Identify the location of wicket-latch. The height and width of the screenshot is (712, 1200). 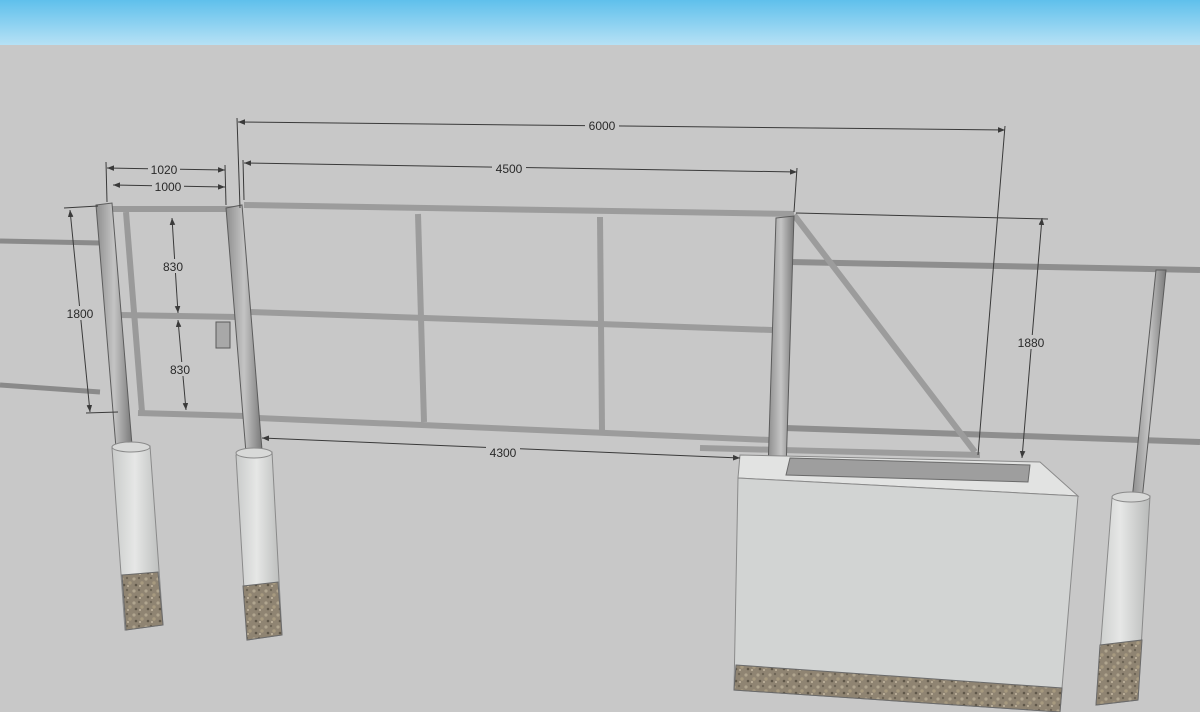
(223, 335).